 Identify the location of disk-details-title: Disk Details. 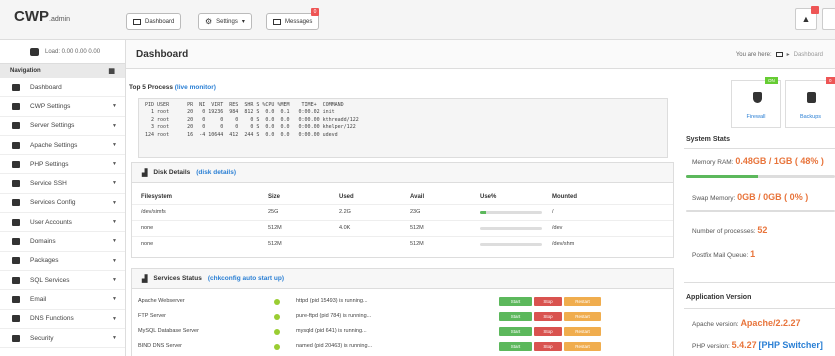
(172, 172).